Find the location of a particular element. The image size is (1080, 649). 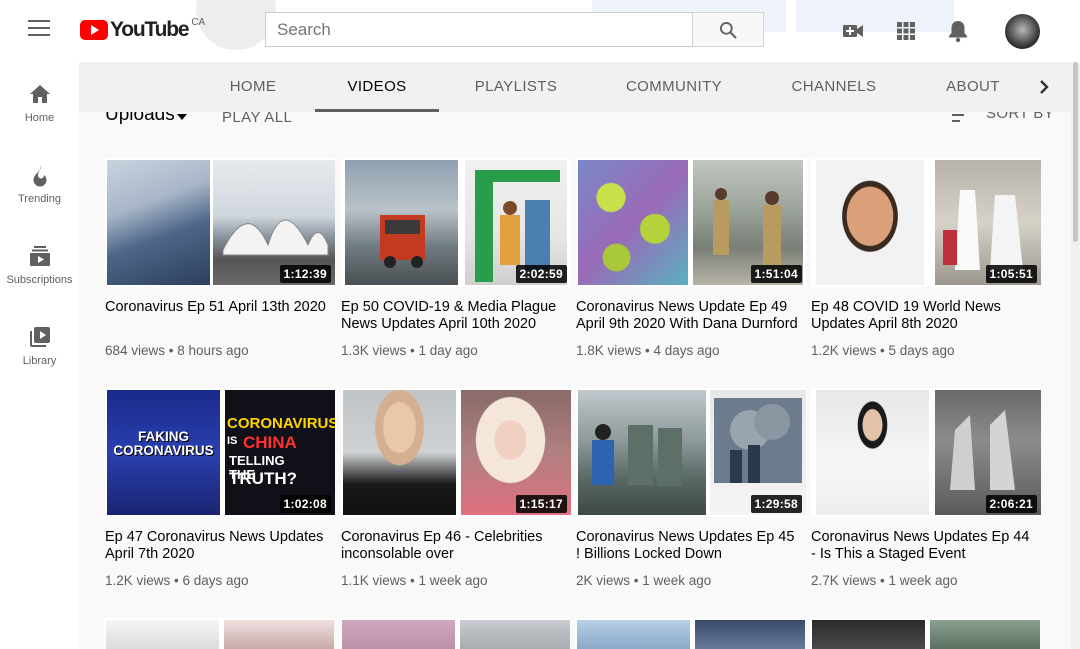

video-duration: 2:06:21 is located at coordinates (1011, 504).